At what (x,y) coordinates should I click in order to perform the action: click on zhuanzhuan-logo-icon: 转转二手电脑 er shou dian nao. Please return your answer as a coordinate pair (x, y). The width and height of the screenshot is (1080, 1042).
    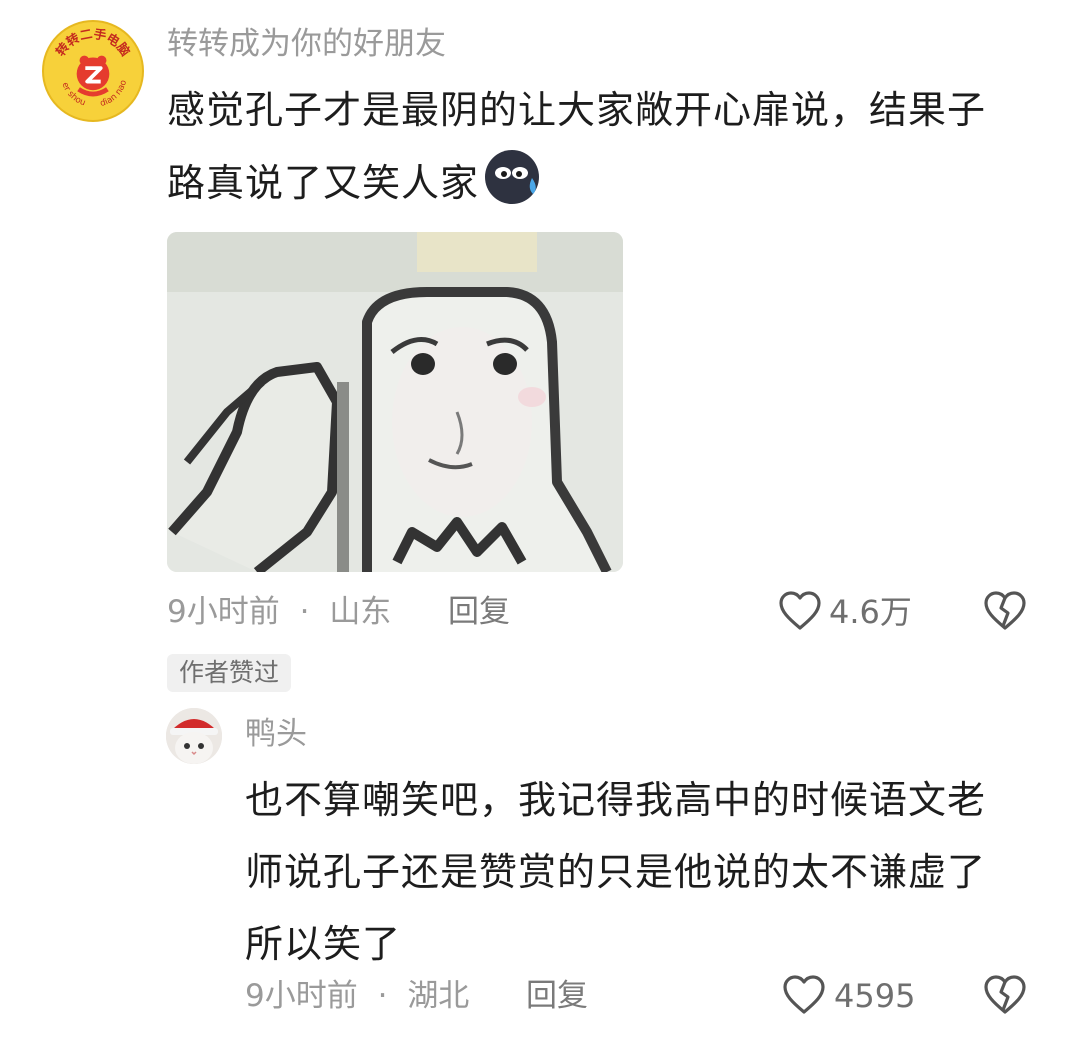
    Looking at the image, I should click on (93, 67).